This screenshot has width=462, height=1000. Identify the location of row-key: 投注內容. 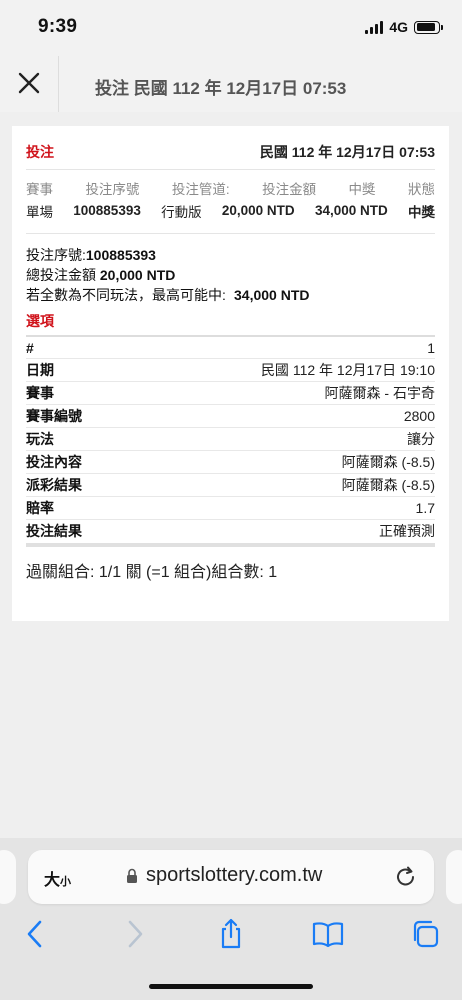
(54, 462).